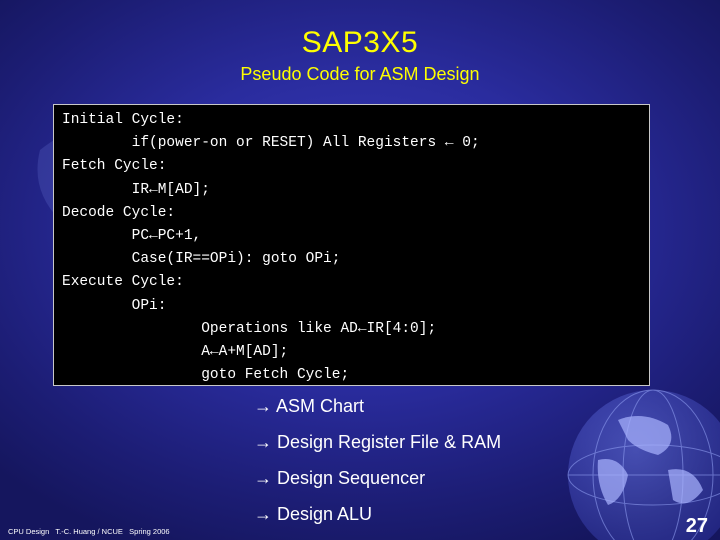 The width and height of the screenshot is (720, 540). I want to click on code-line: if(power-on or RESET) All Registers ← 0;, so click(271, 143).